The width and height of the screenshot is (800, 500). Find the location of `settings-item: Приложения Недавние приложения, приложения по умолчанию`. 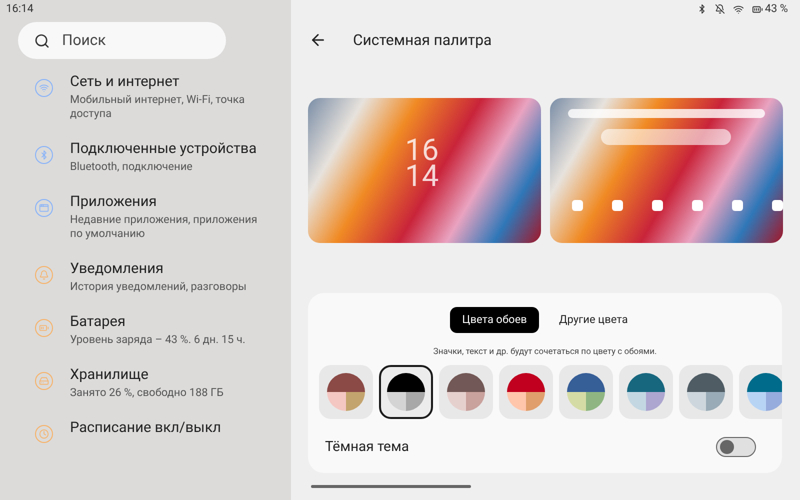

settings-item: Приложения Недавние приложения, приложения по умолчанию is located at coordinates (145, 217).